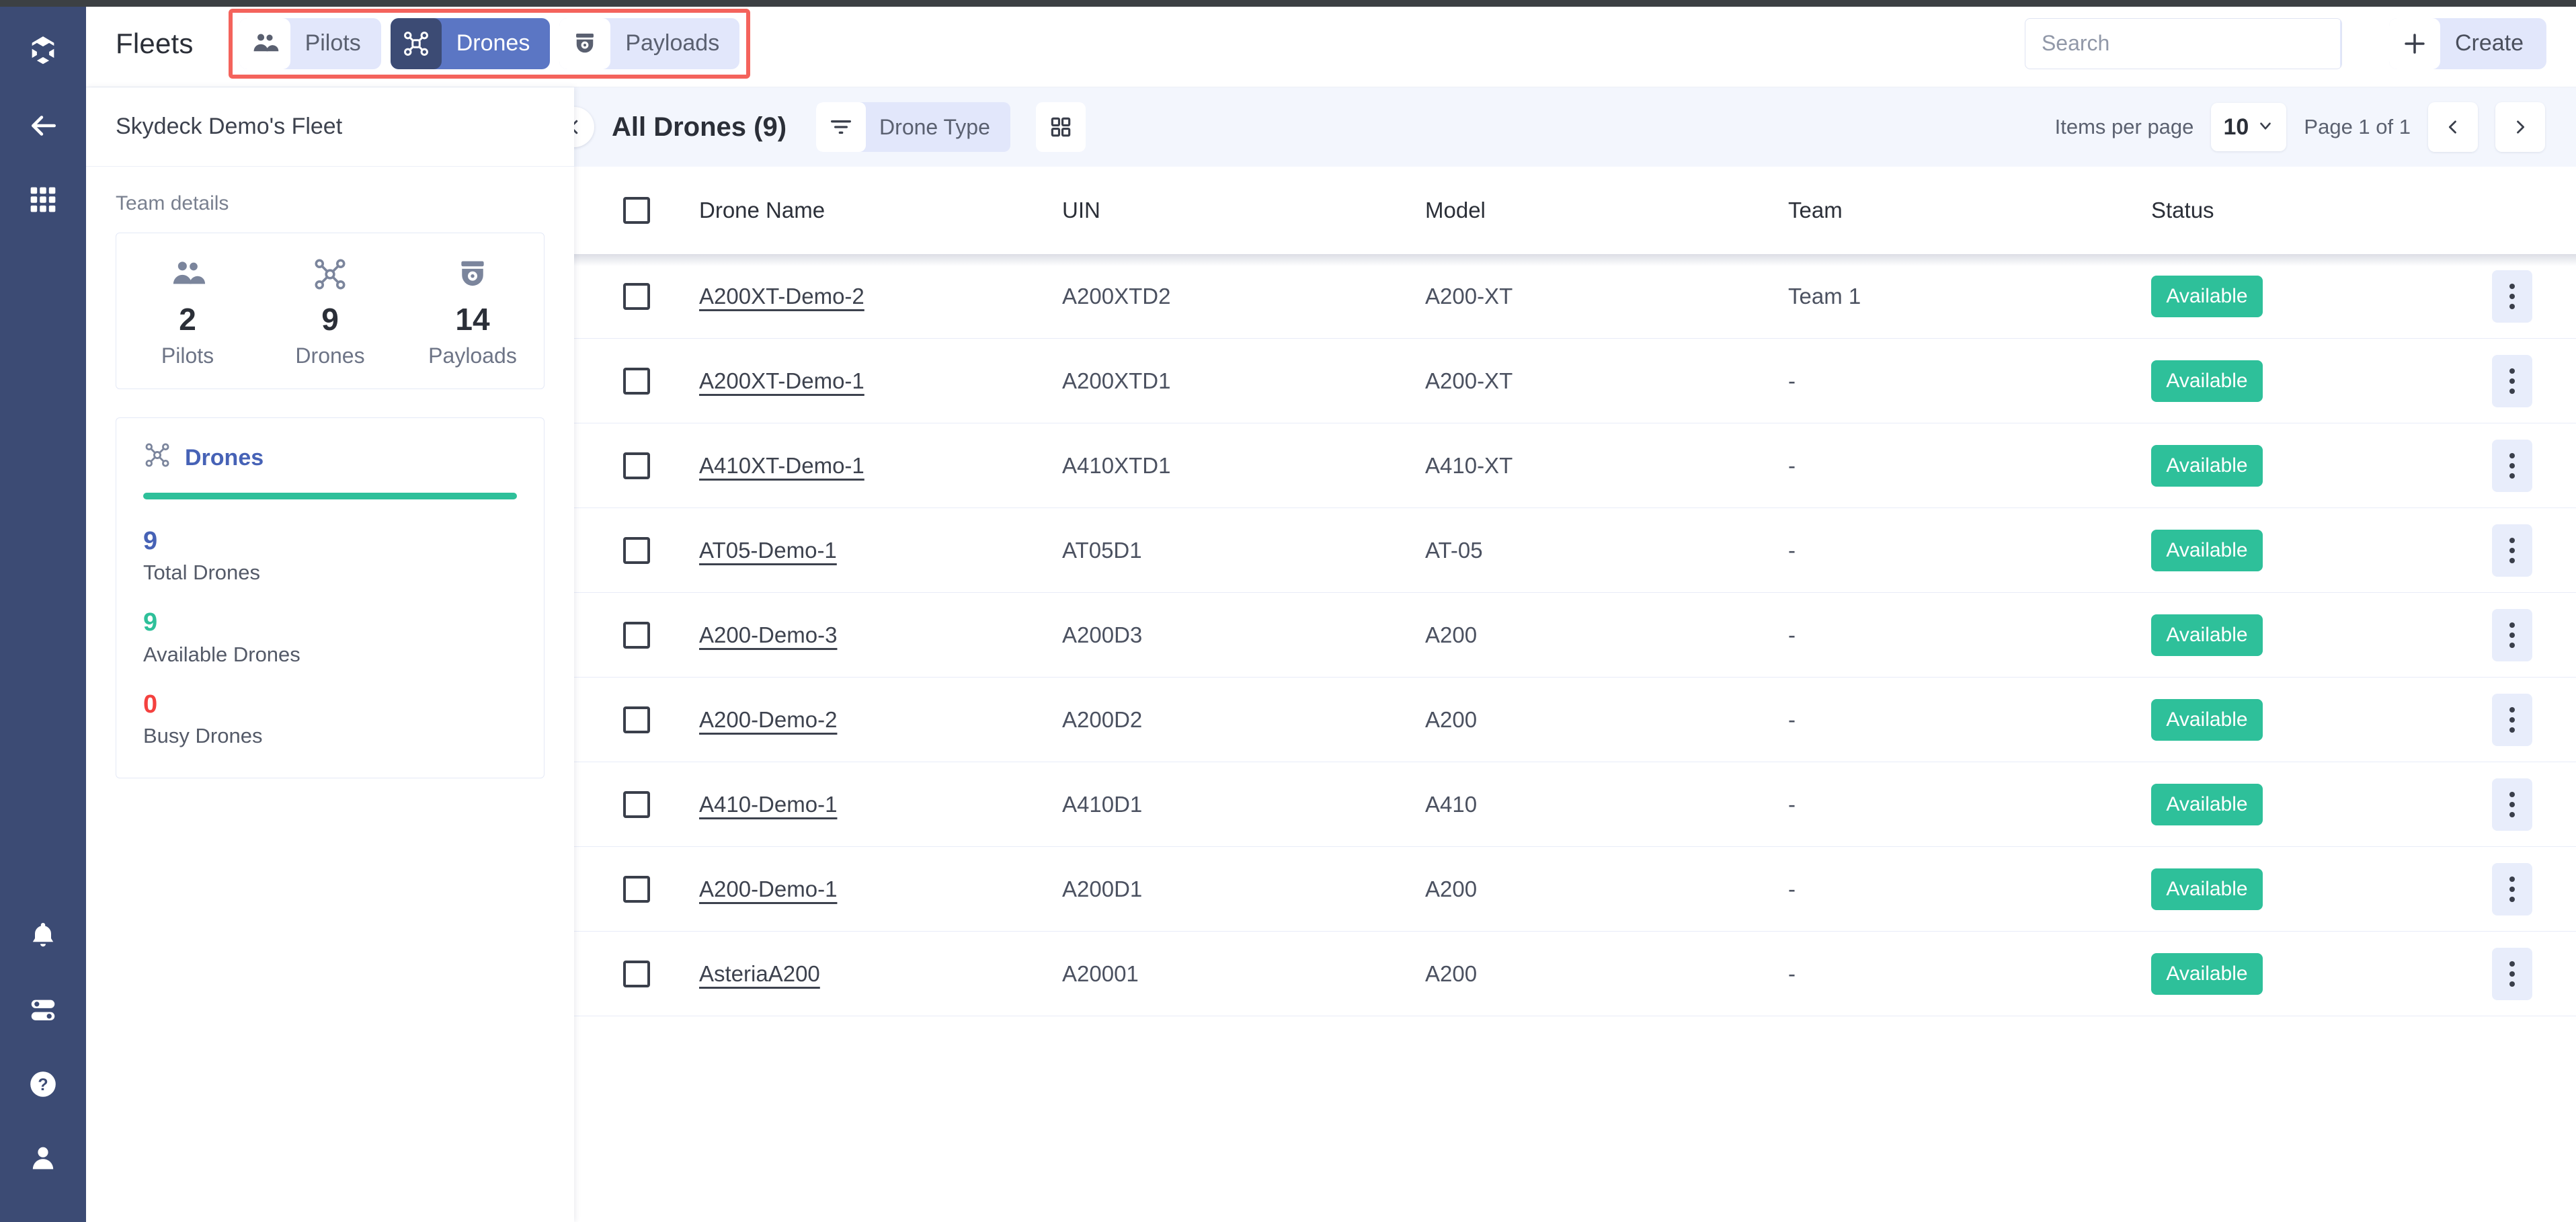  What do you see at coordinates (759, 973) in the screenshot?
I see `drone-name-link: AsteriaA200` at bounding box center [759, 973].